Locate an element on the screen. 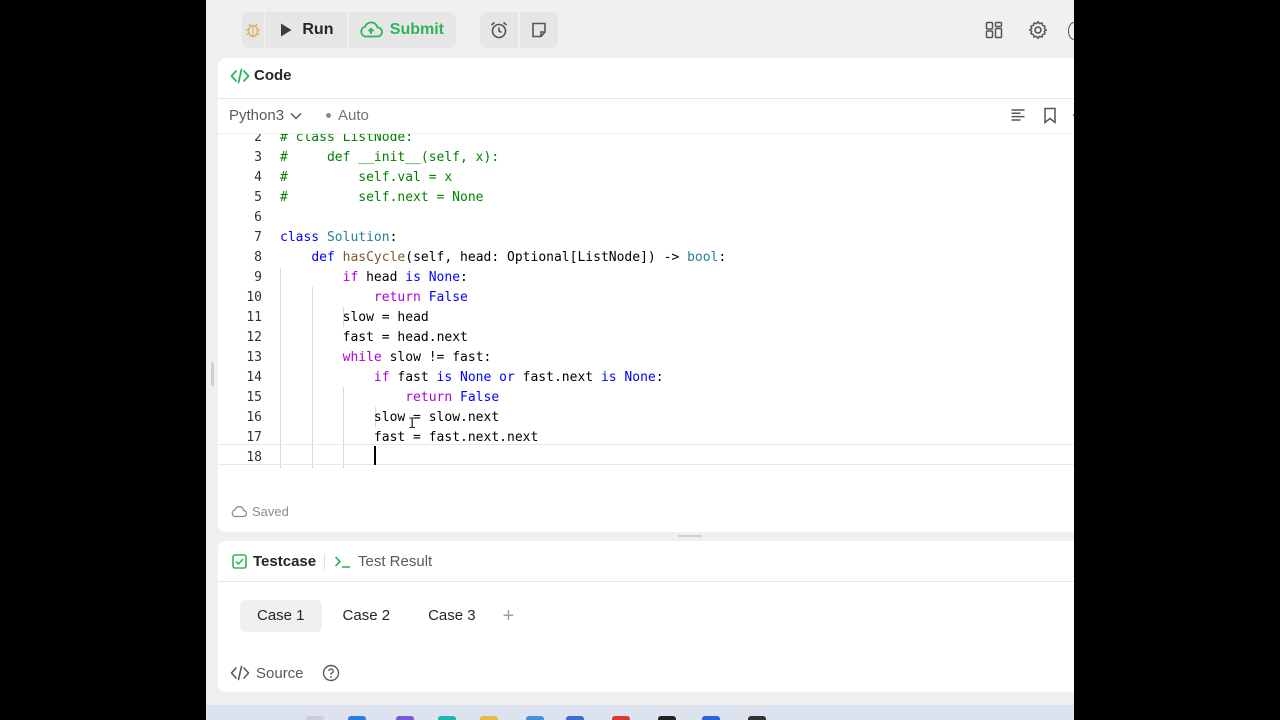  layout-button is located at coordinates (994, 30).